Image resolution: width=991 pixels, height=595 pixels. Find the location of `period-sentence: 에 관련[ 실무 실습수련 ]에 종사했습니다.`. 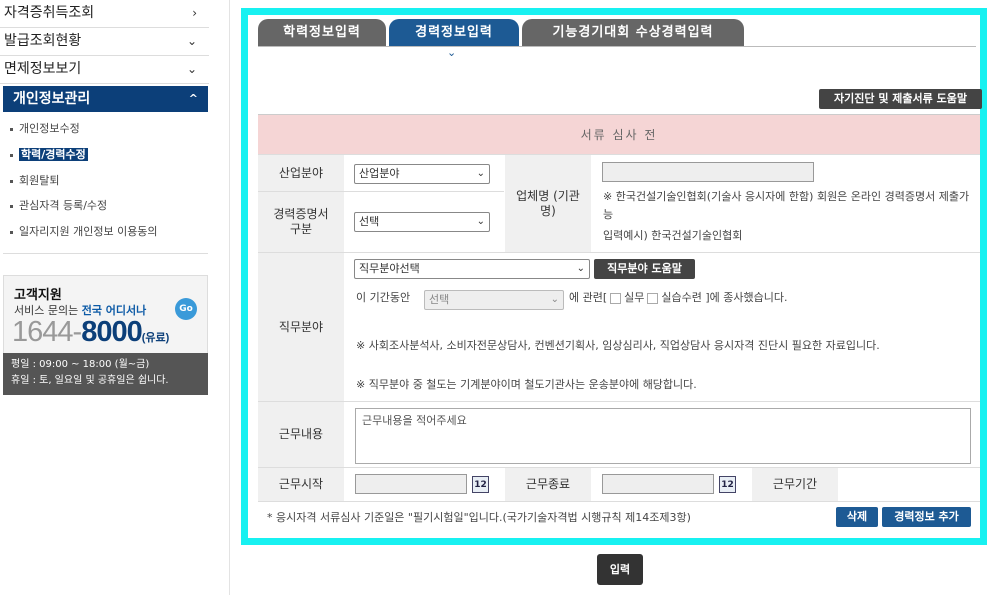

period-sentence: 에 관련[ 실무 실습수련 ]에 종사했습니다. is located at coordinates (678, 298).